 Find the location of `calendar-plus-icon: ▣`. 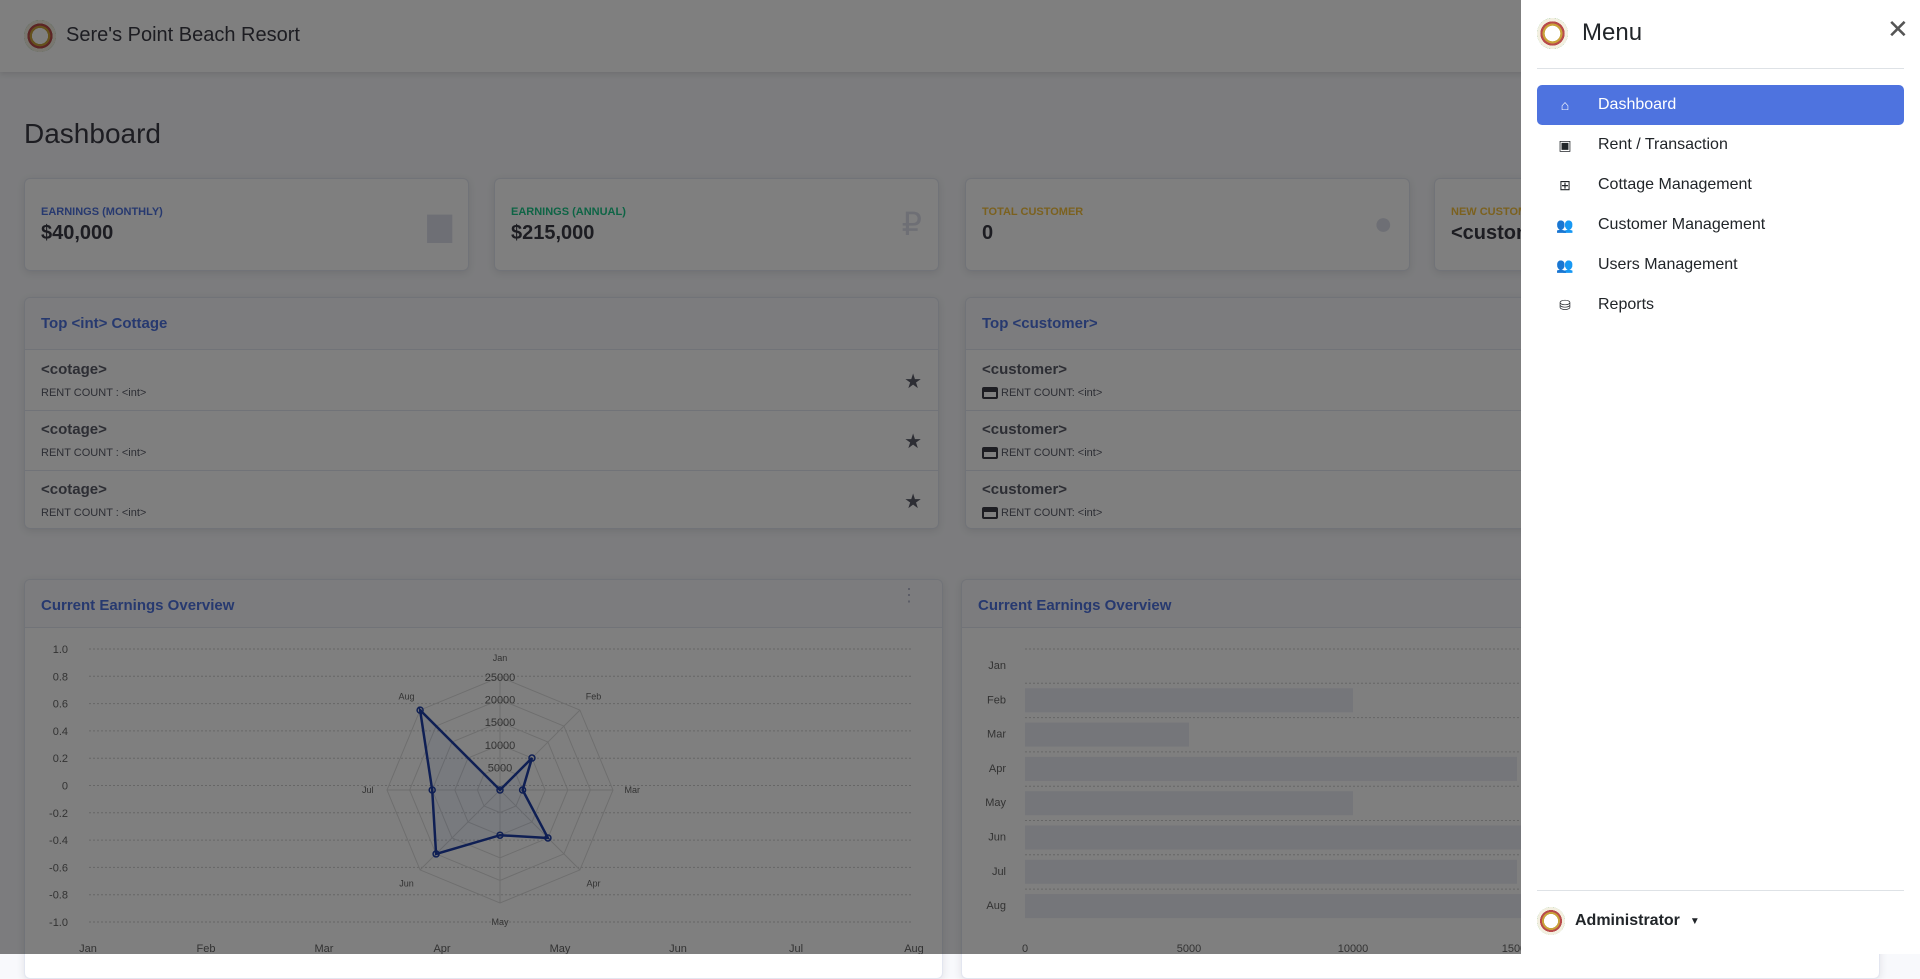

calendar-plus-icon: ▣ is located at coordinates (1565, 144).